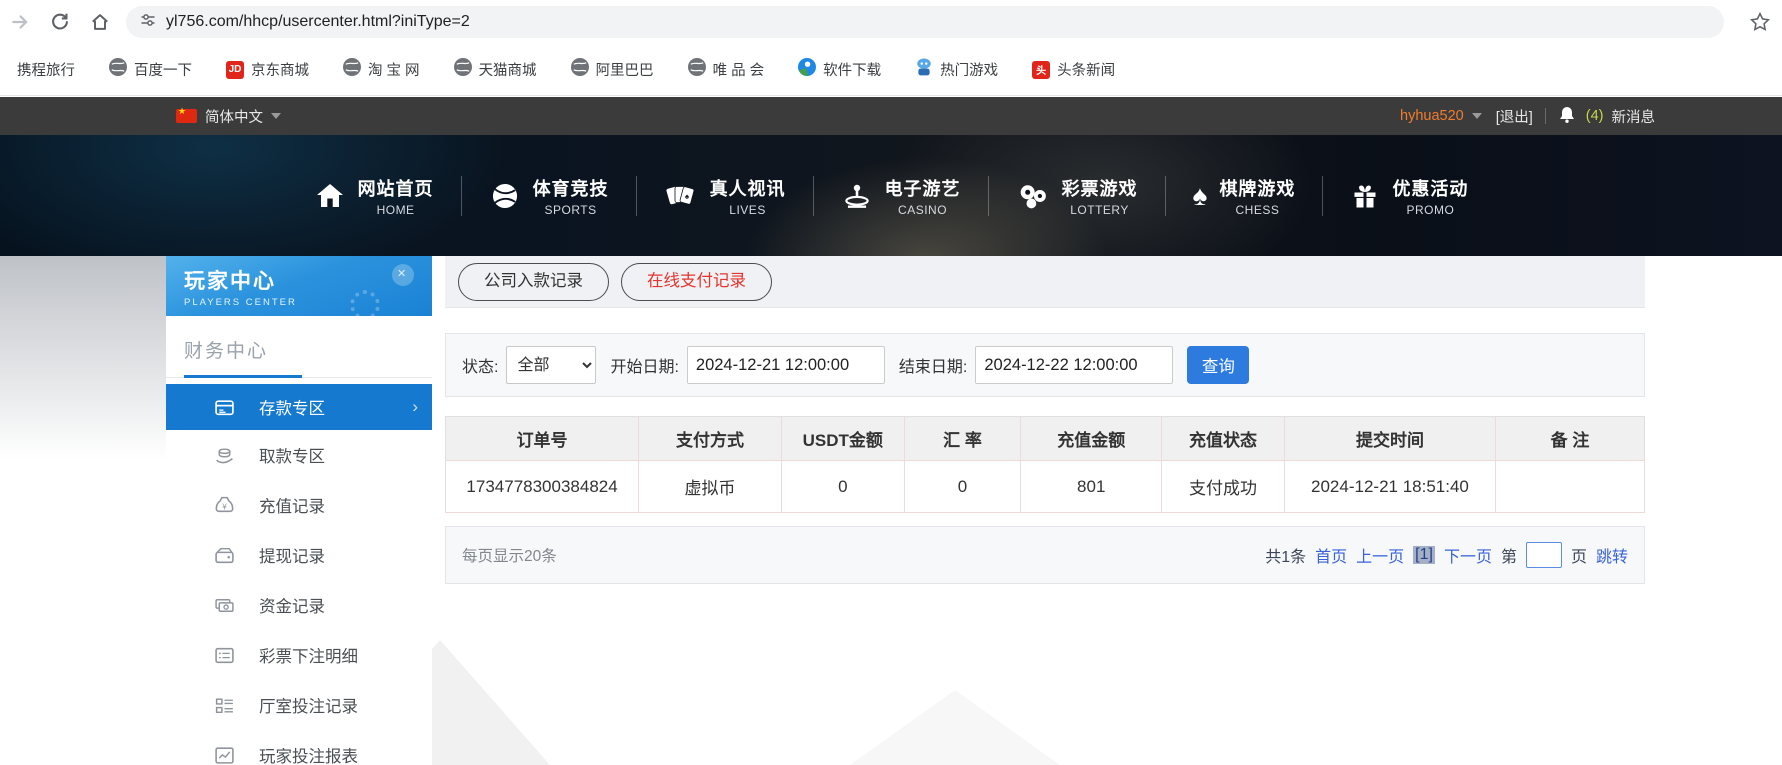  What do you see at coordinates (299, 505) in the screenshot?
I see `sidebar-item-recharge-records: ¥ 充值记录` at bounding box center [299, 505].